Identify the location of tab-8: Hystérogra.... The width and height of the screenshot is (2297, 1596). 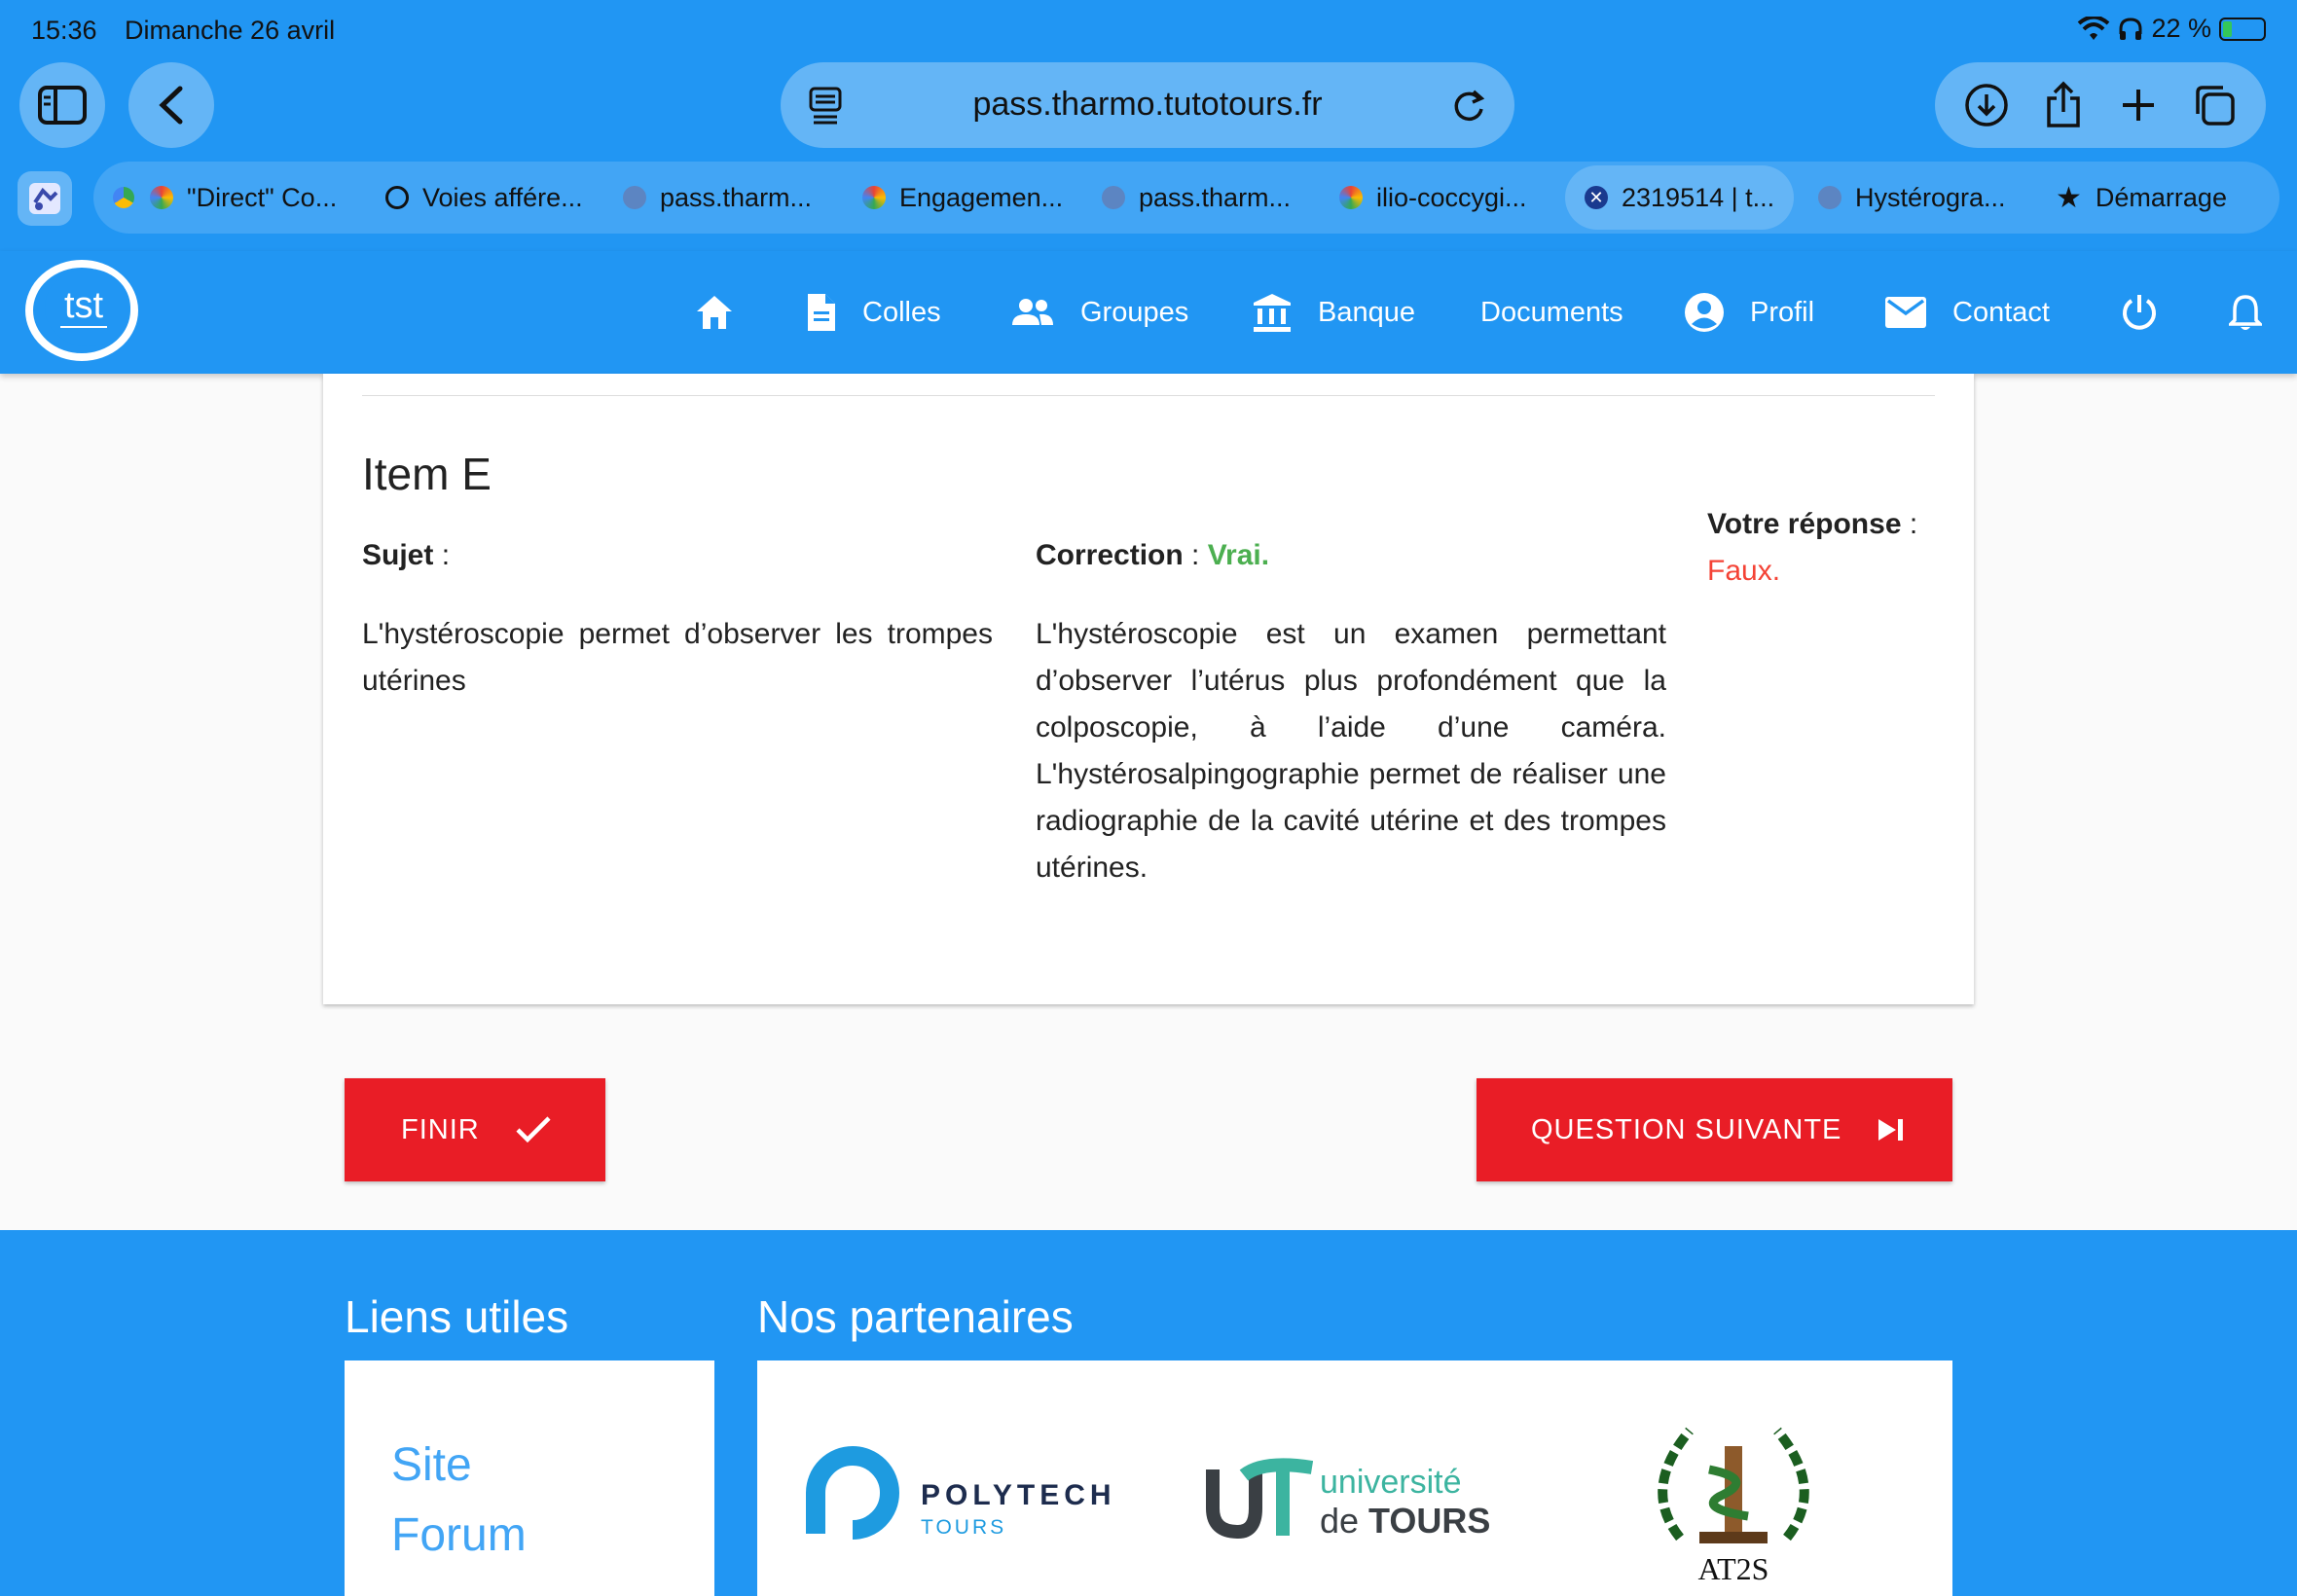
(1912, 197).